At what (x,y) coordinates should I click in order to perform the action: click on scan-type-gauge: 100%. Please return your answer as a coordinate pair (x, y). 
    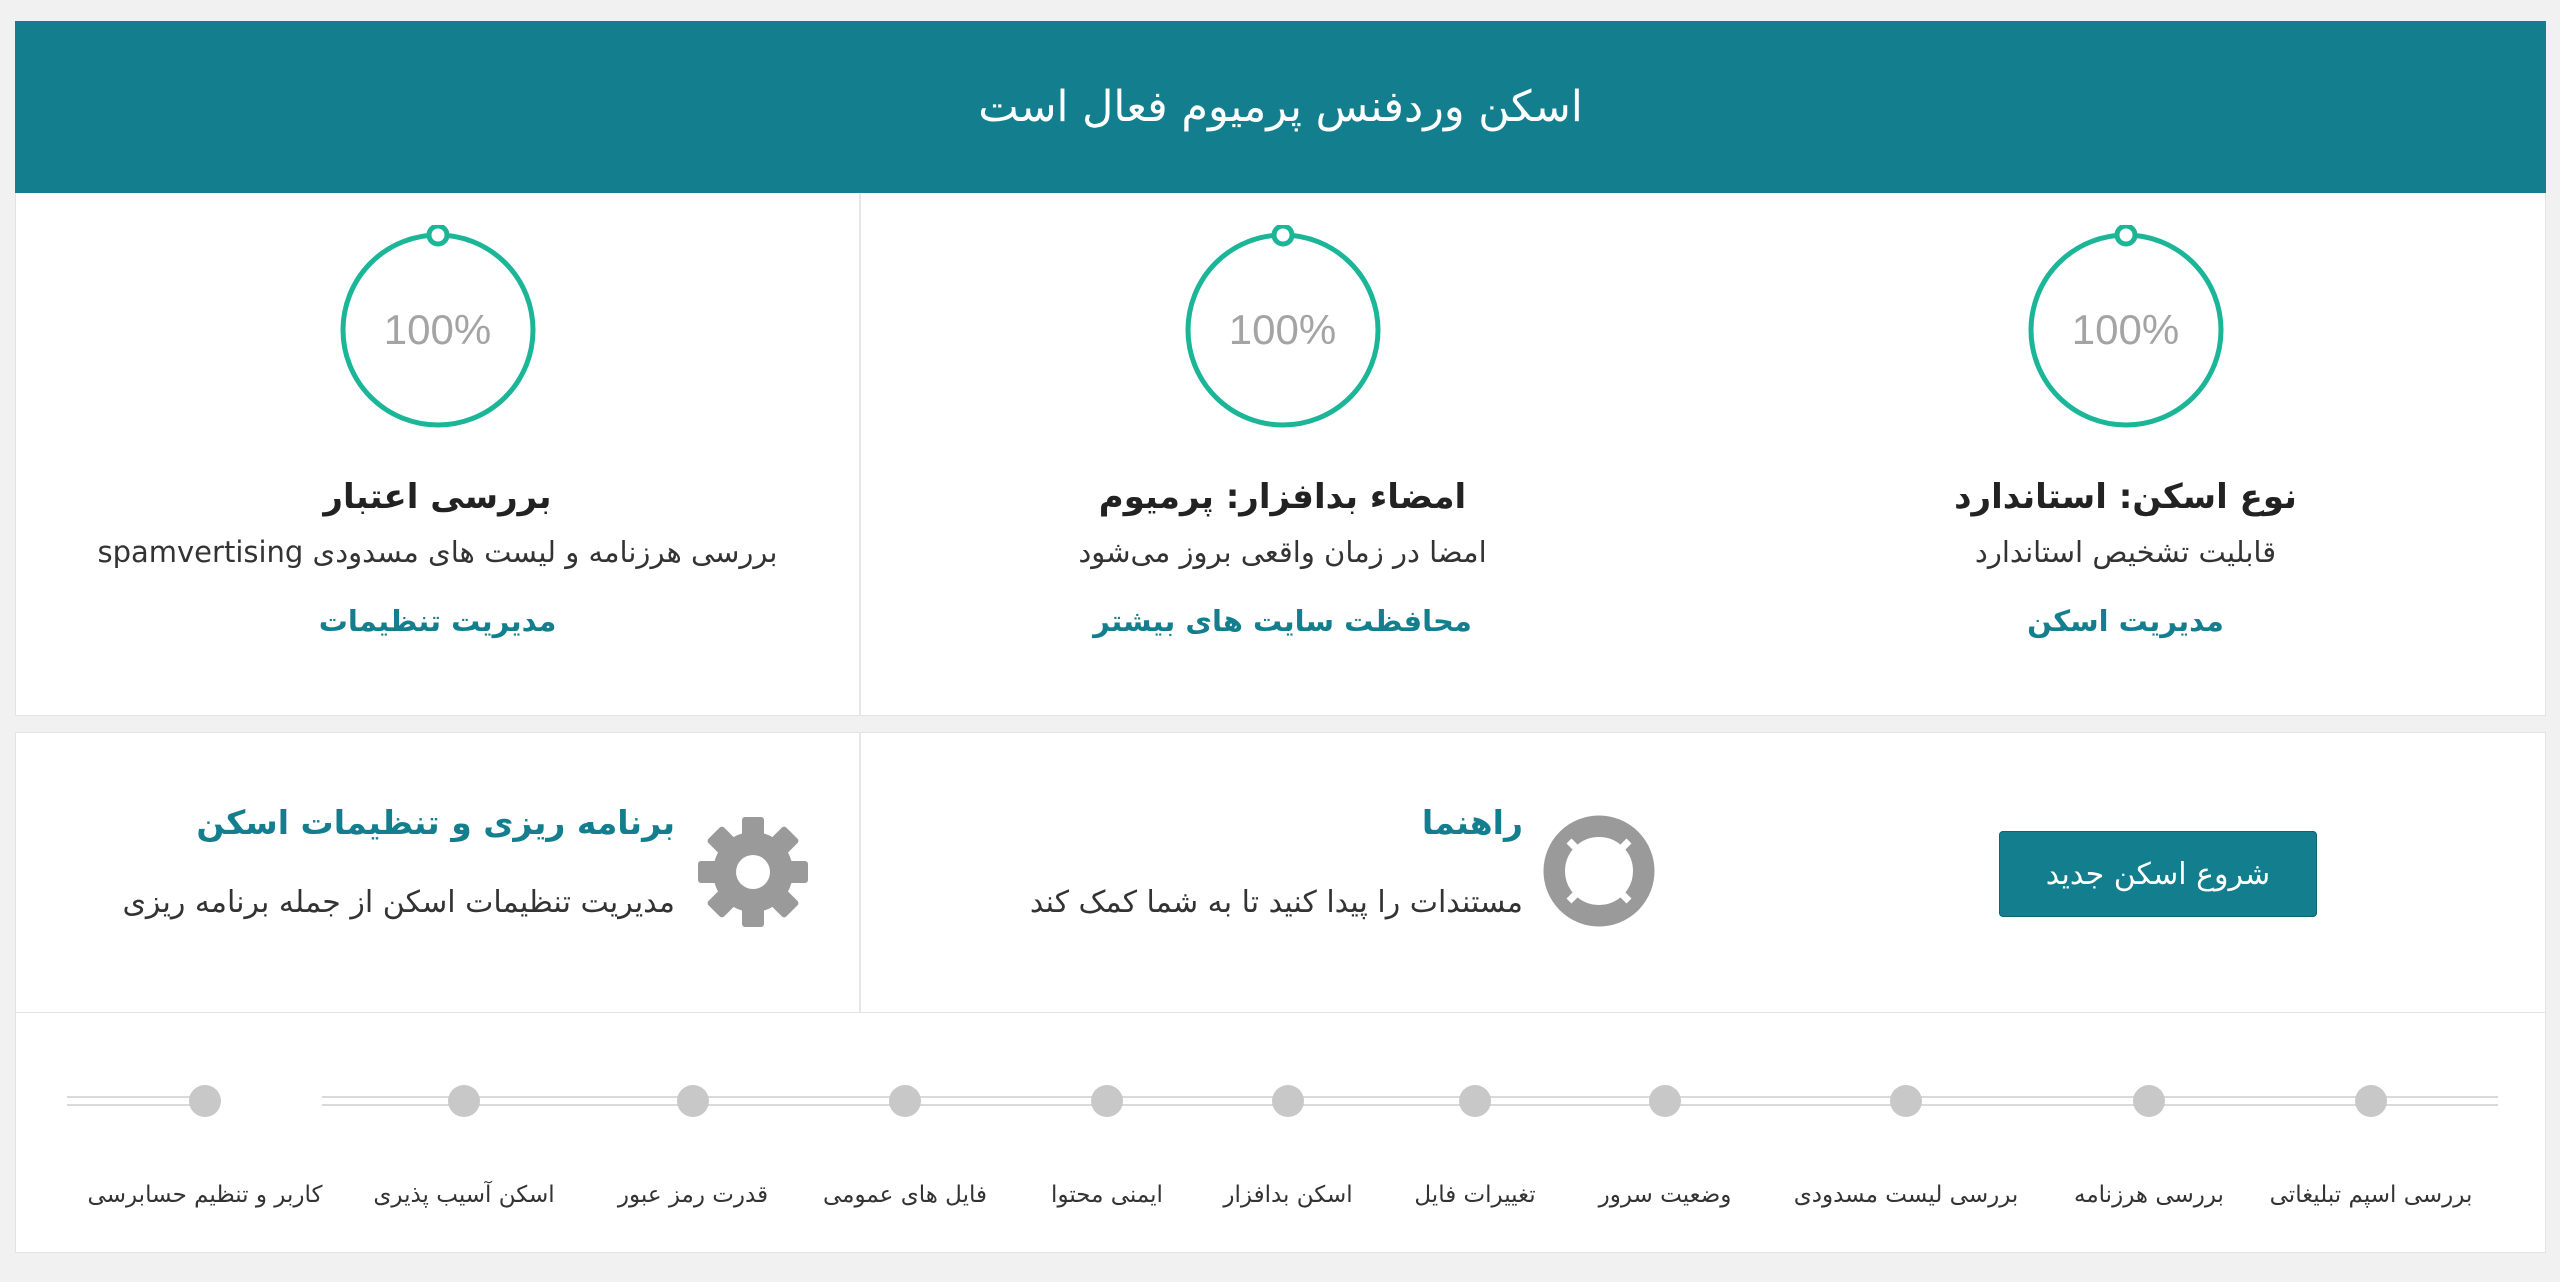
    Looking at the image, I should click on (2126, 329).